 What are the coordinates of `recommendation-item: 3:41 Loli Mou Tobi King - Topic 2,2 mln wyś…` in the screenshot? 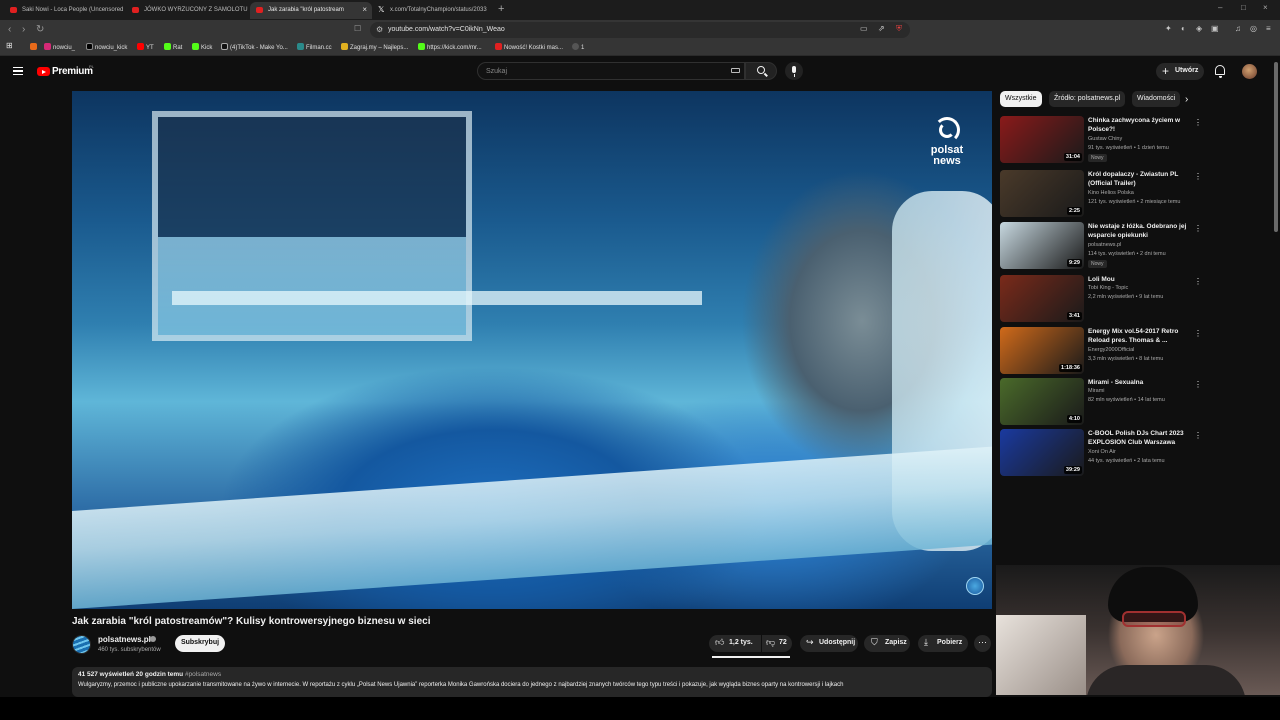 It's located at (1102, 299).